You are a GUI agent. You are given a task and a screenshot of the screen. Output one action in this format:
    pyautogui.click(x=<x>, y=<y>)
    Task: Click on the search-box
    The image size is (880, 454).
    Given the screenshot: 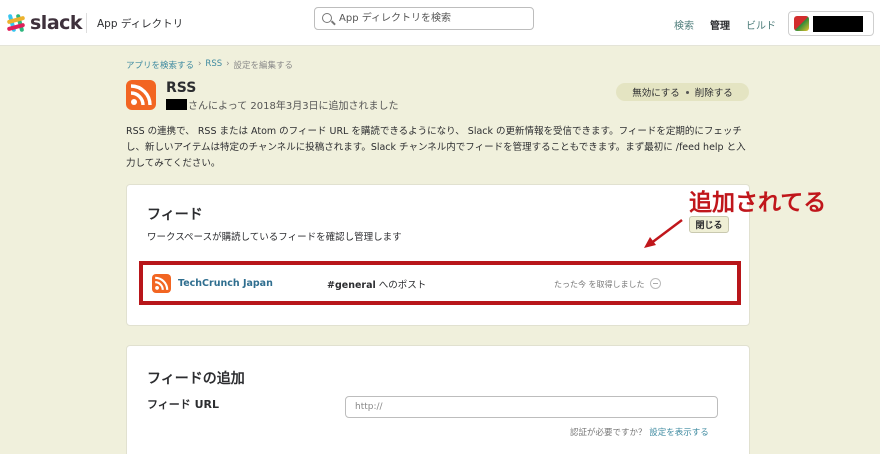 What is the action you would take?
    pyautogui.click(x=424, y=18)
    